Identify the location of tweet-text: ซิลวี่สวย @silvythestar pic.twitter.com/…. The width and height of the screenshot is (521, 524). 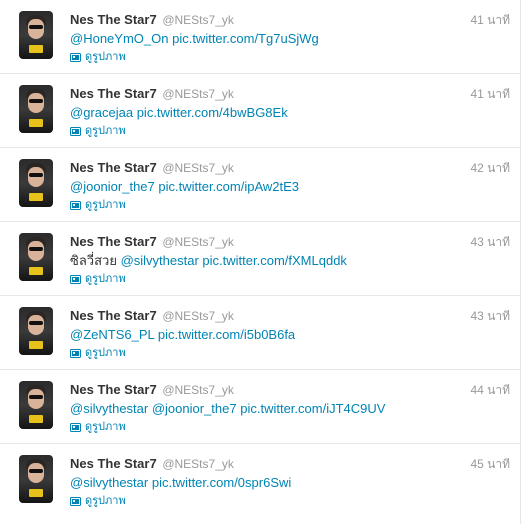
(289, 260).